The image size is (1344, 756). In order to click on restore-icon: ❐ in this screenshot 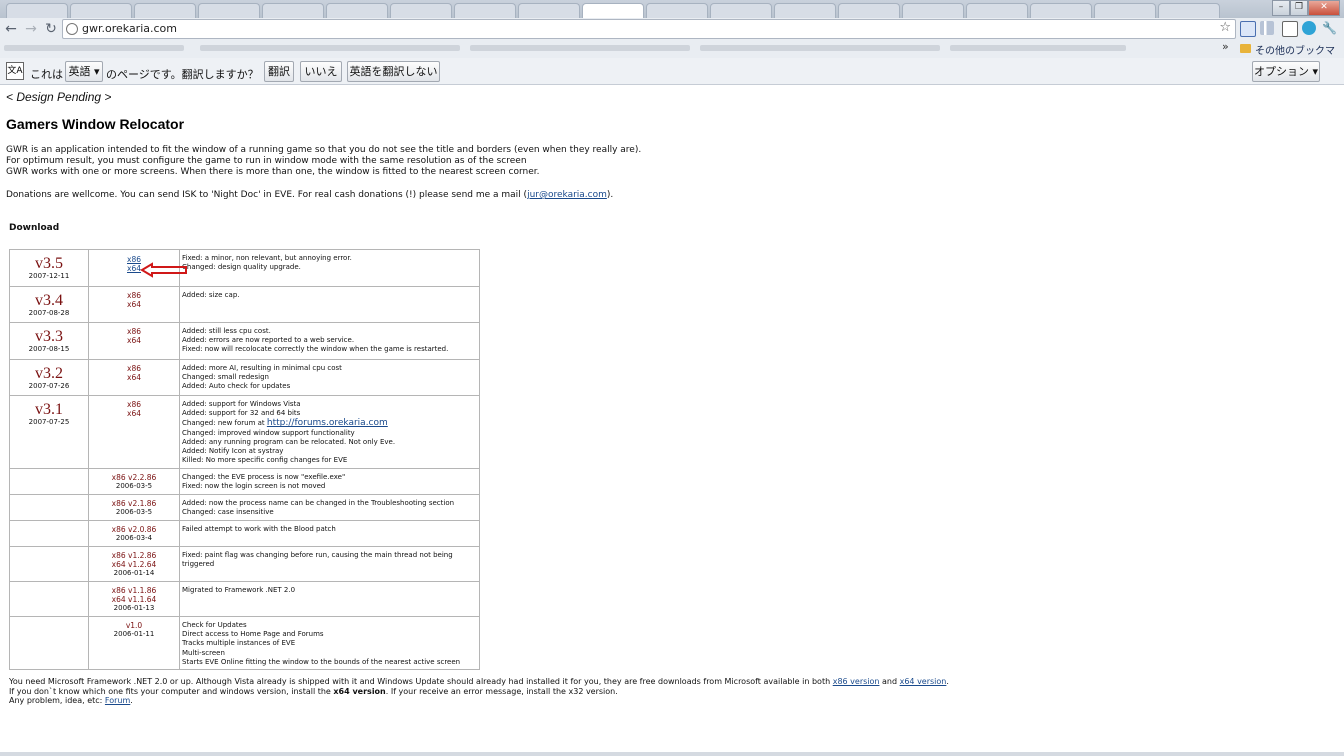, I will do `click(1299, 8)`.